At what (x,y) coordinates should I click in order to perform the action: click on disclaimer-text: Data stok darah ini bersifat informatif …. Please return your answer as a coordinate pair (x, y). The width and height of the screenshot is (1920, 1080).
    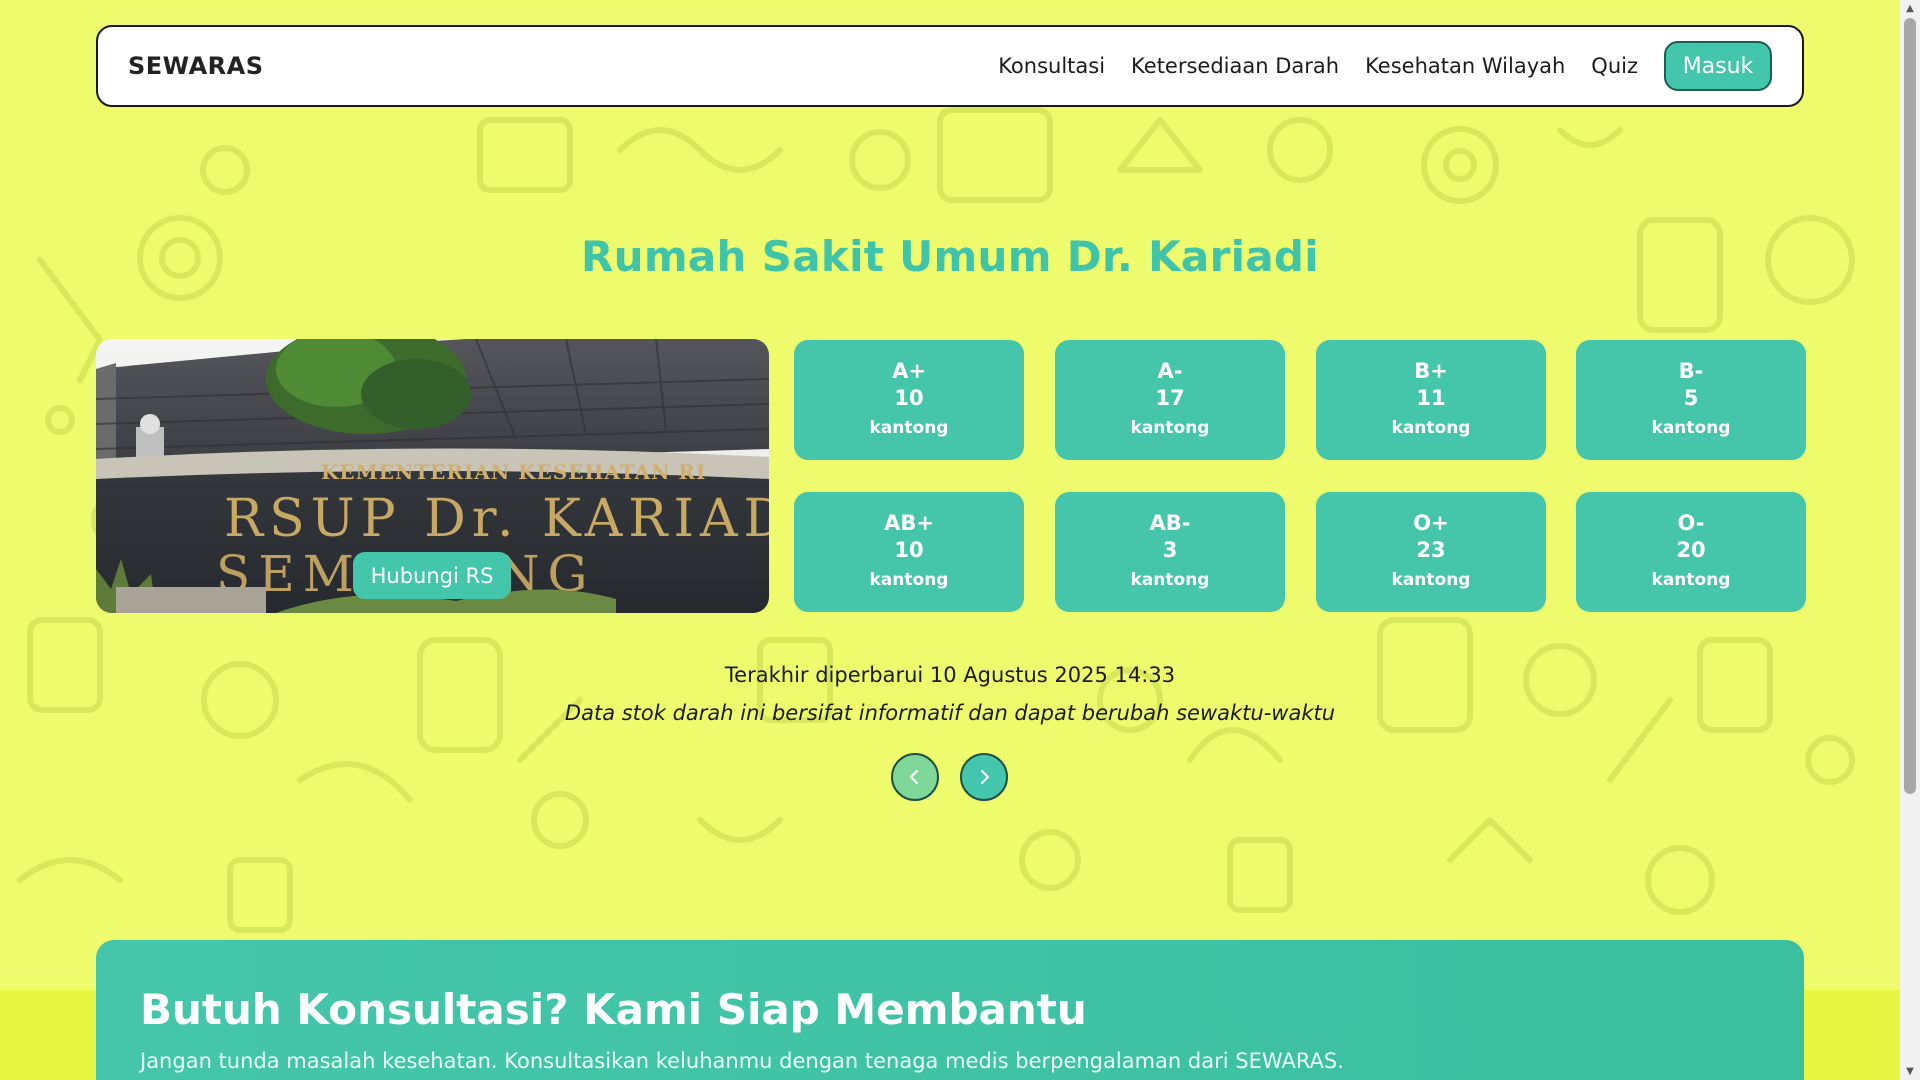
    Looking at the image, I should click on (950, 713).